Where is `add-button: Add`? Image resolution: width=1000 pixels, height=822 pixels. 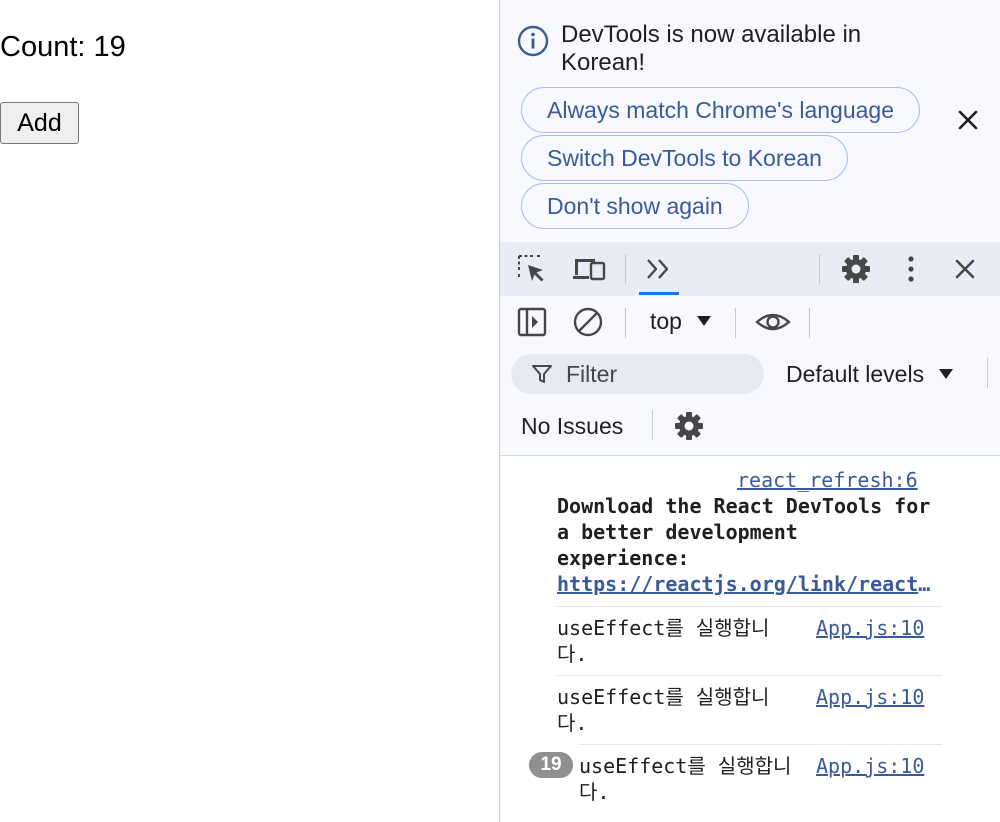 add-button: Add is located at coordinates (39, 123).